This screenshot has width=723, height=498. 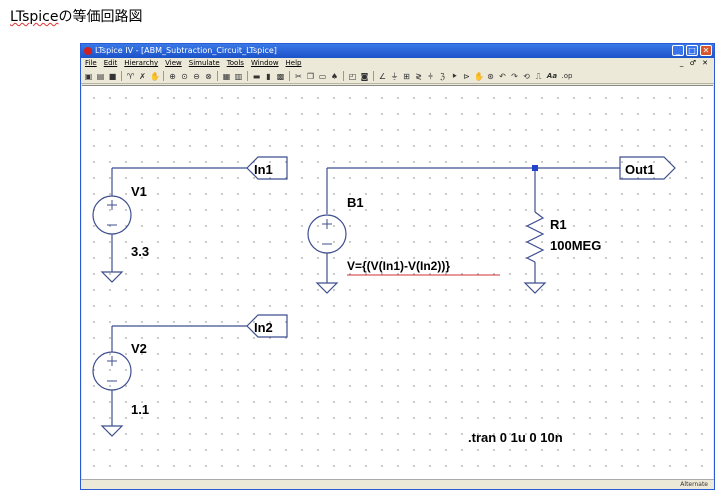 I want to click on cut-icon: ✂, so click(x=298, y=76).